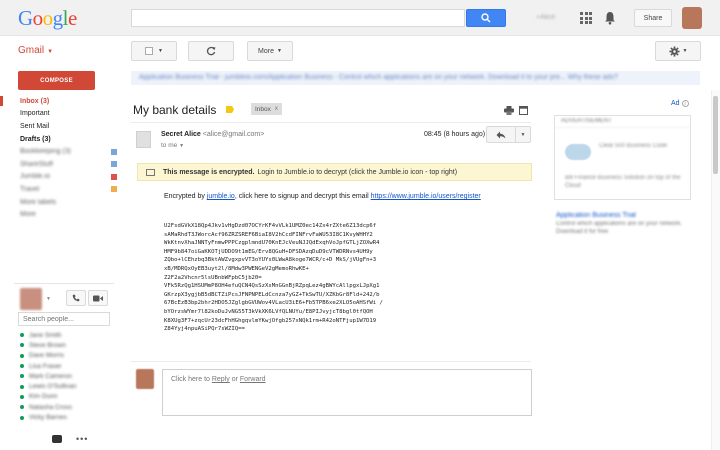 This screenshot has height=450, width=720. What do you see at coordinates (610, 18) in the screenshot?
I see `notifications-bell-icon` at bounding box center [610, 18].